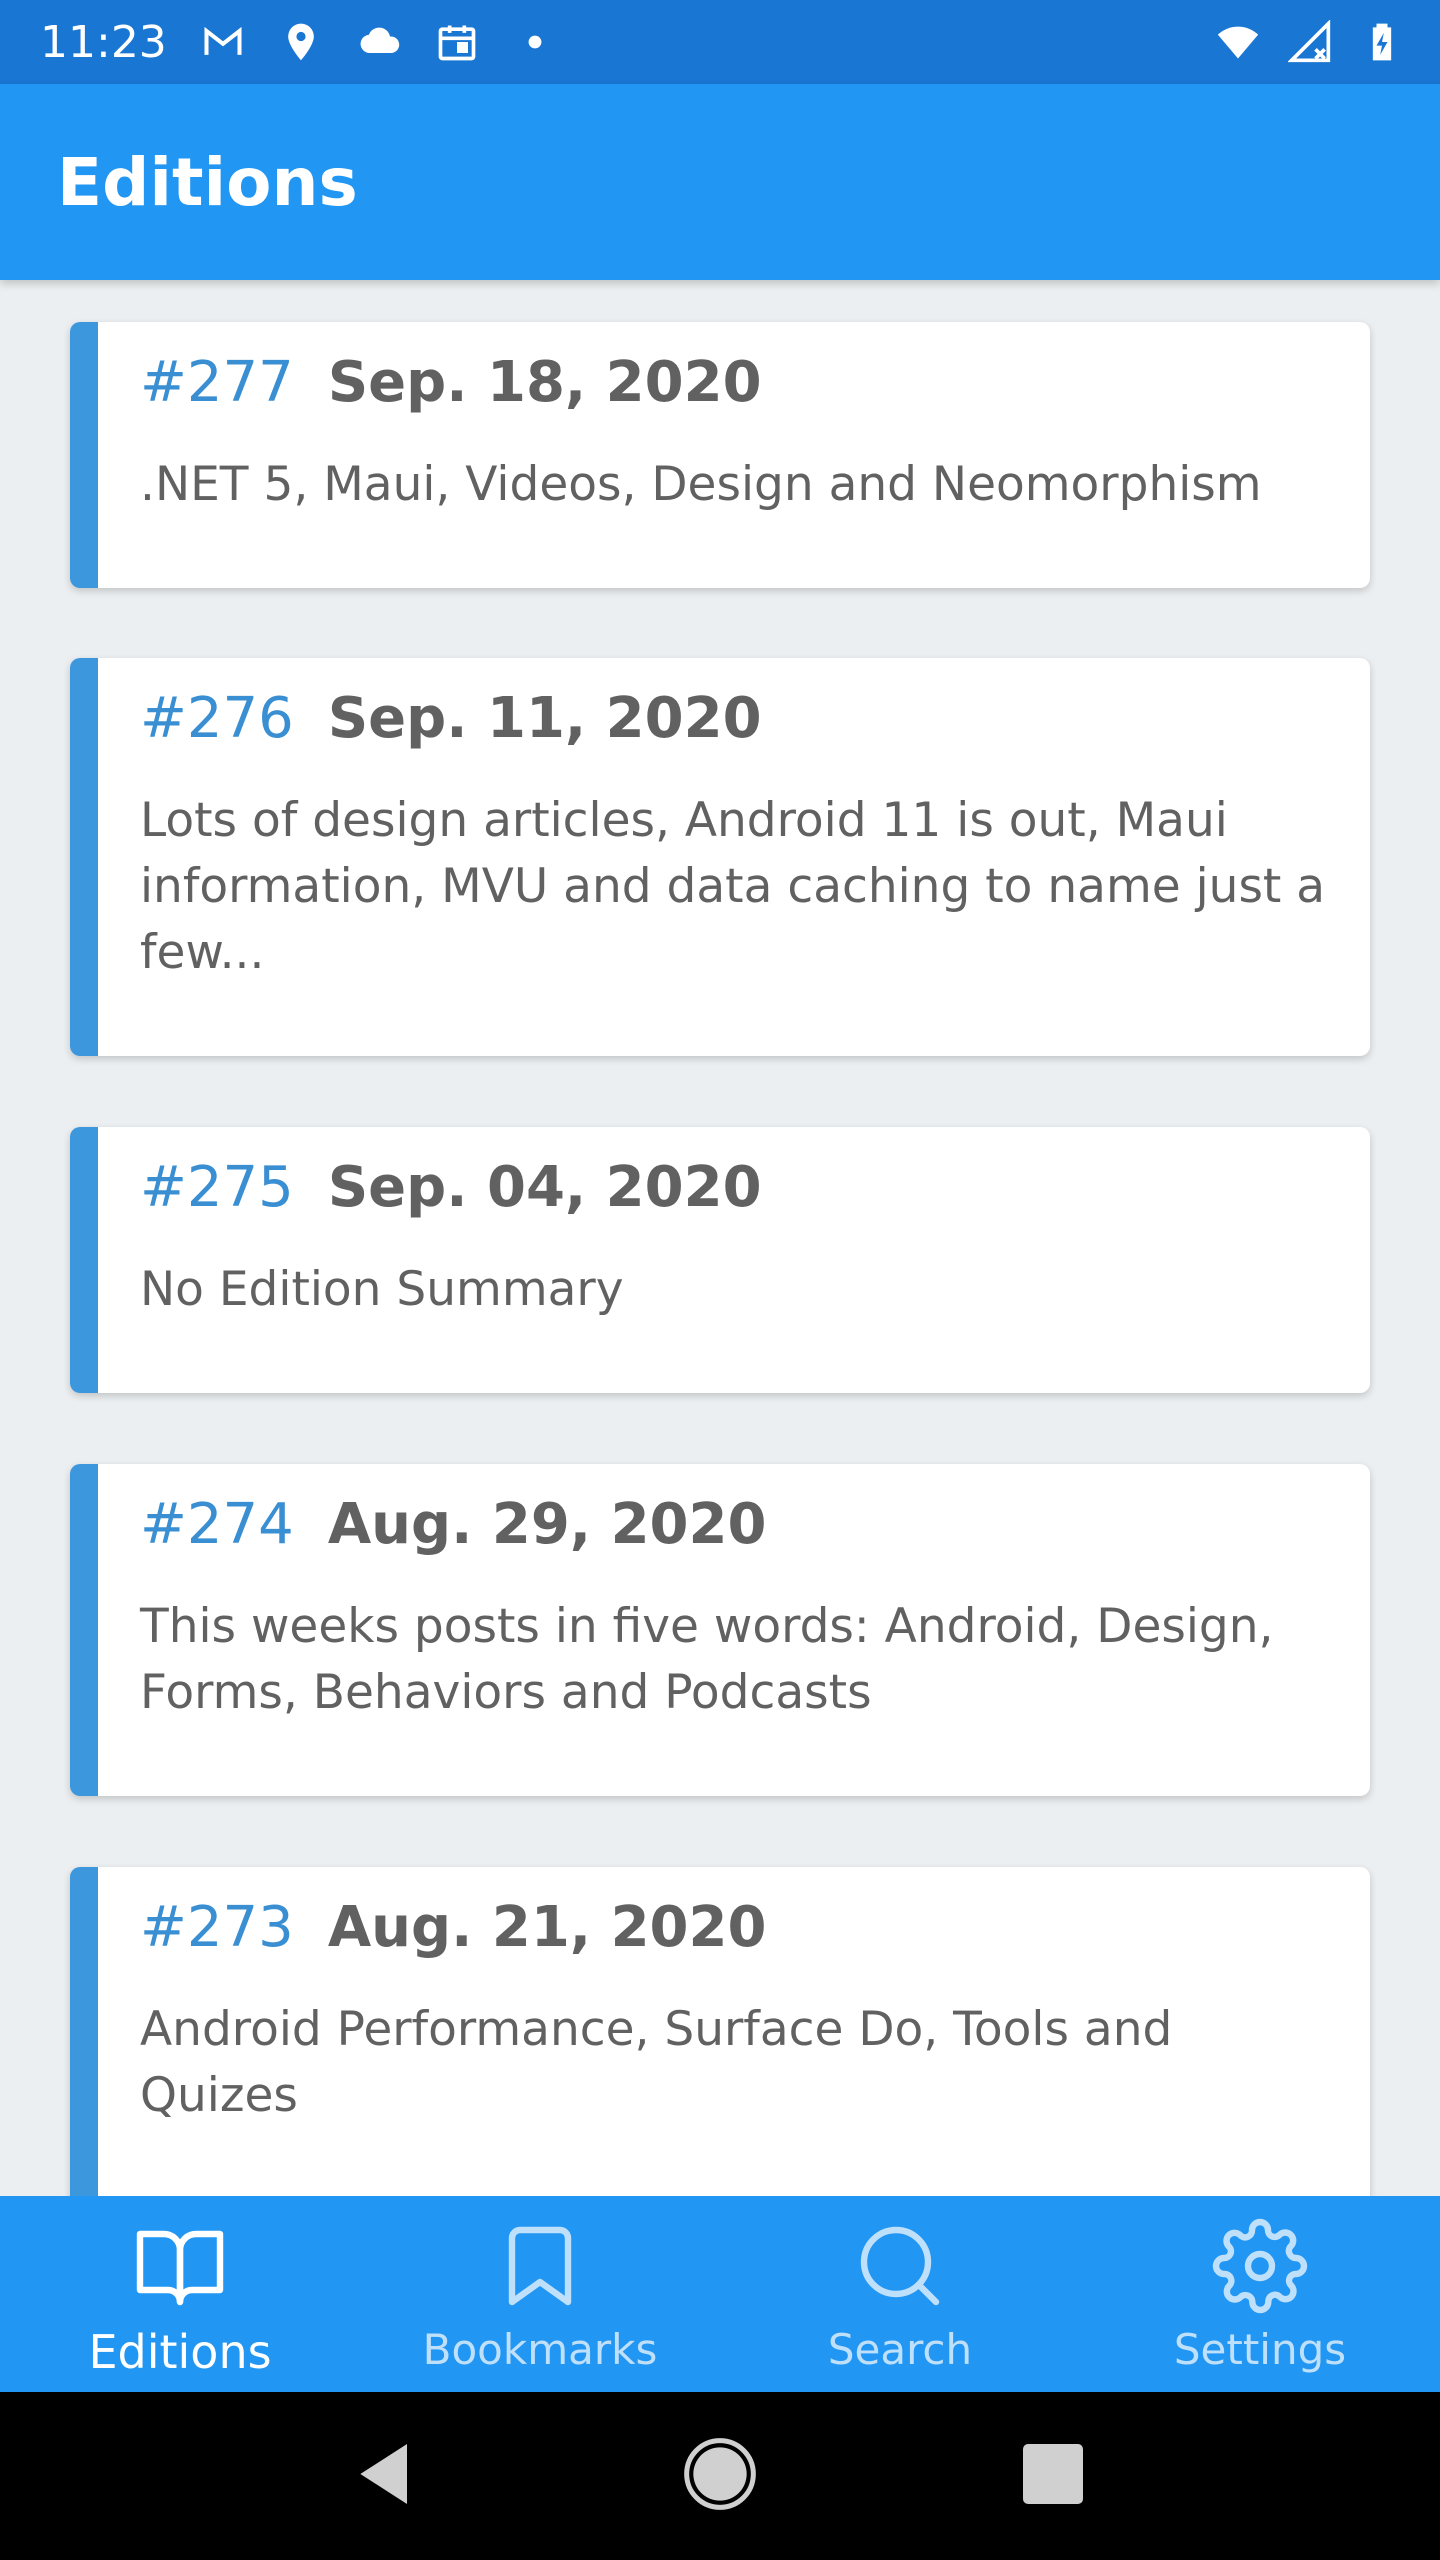  I want to click on back-icon, so click(387, 2476).